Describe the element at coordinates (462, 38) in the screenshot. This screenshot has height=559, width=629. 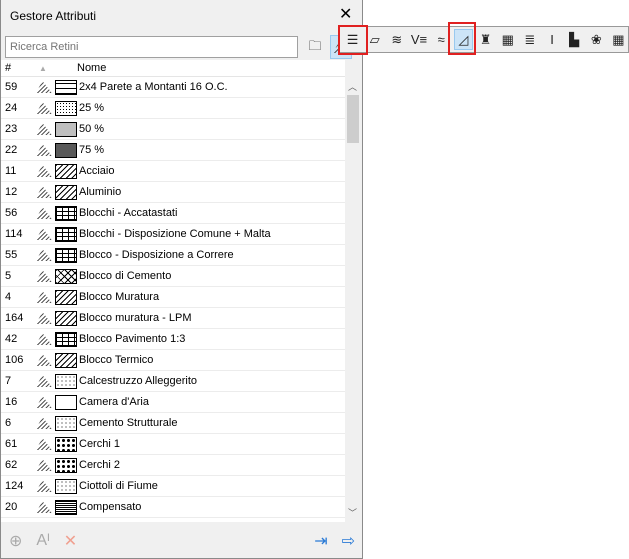
I see `highlight-fill` at that location.